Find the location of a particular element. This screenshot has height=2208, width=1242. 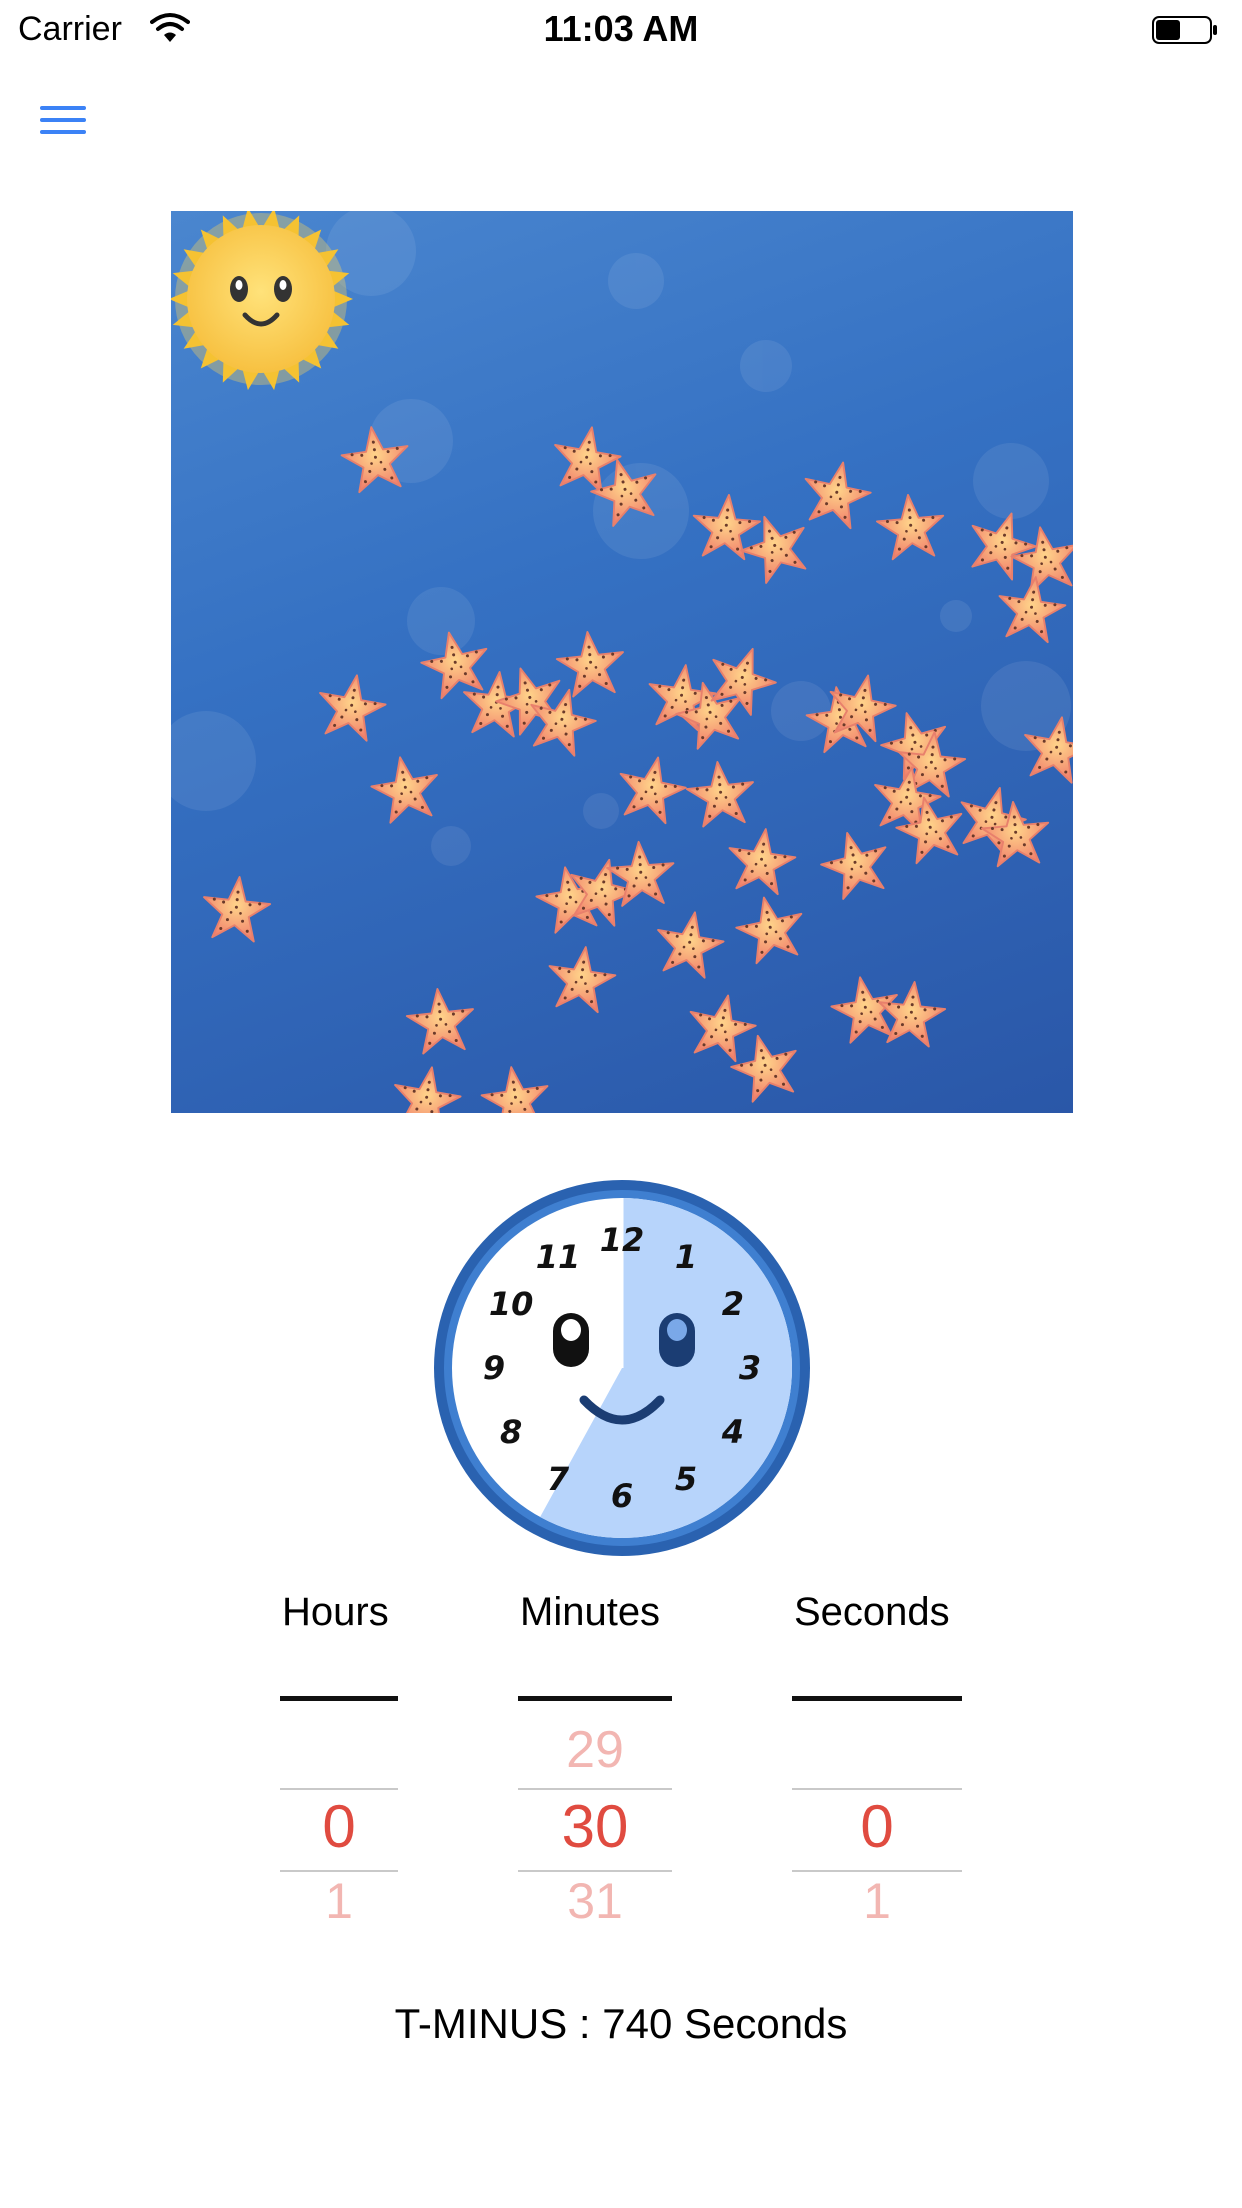

status-bar: Carrier 11:03 AM is located at coordinates (621, 30).